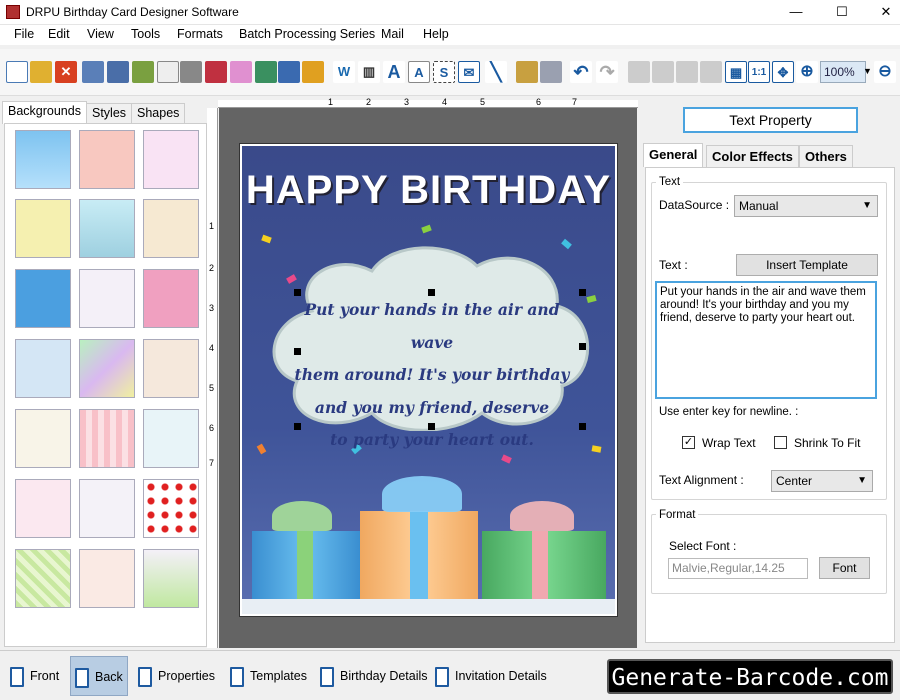 This screenshot has height=700, width=900. I want to click on gift-icon, so click(241, 72).